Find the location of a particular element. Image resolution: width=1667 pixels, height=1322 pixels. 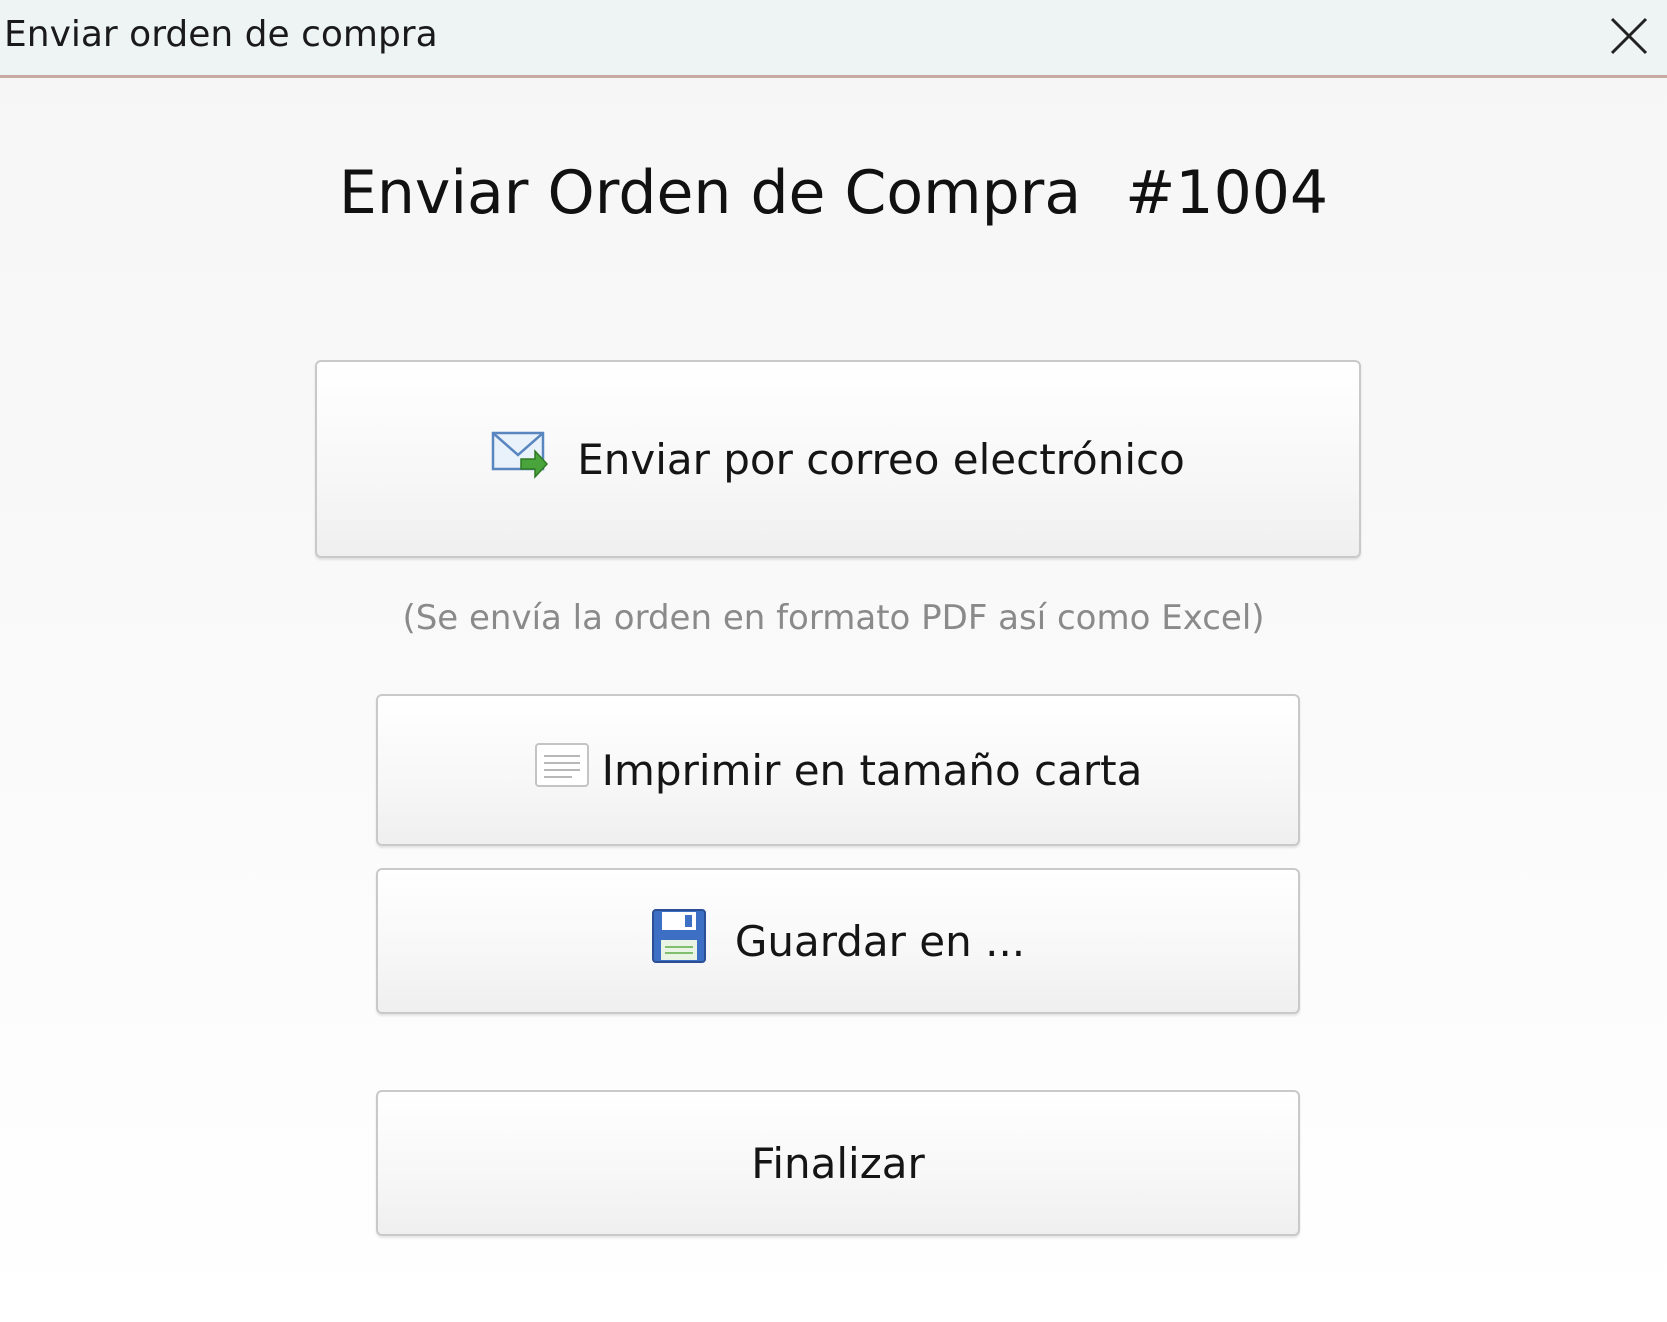

document-icon is located at coordinates (562, 770).